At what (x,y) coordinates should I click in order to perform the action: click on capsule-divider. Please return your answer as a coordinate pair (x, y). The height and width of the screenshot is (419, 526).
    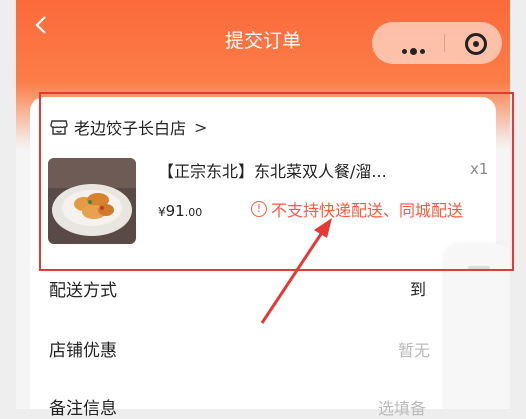
    Looking at the image, I should click on (444, 43).